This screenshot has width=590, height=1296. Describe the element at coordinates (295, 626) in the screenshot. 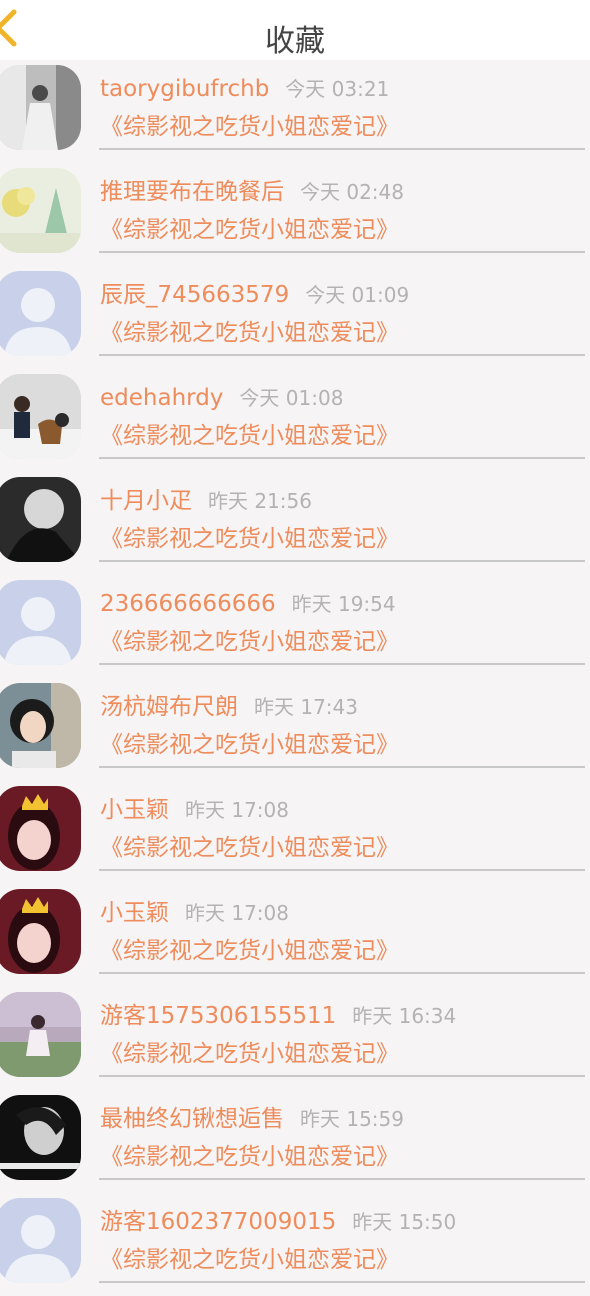

I see `list-item: 236666666666 昨天 19:54 《综影视之吃货小姐恋爱记》` at that location.